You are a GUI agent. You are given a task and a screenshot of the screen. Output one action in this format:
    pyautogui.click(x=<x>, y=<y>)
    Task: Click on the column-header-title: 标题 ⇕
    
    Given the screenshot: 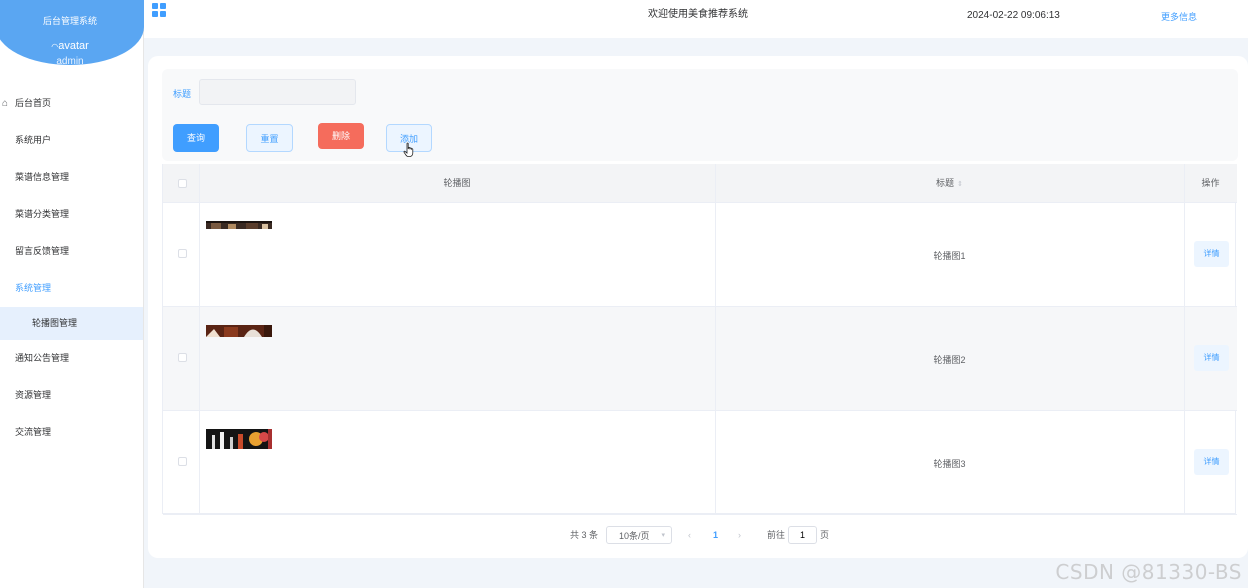 What is the action you would take?
    pyautogui.click(x=949, y=183)
    